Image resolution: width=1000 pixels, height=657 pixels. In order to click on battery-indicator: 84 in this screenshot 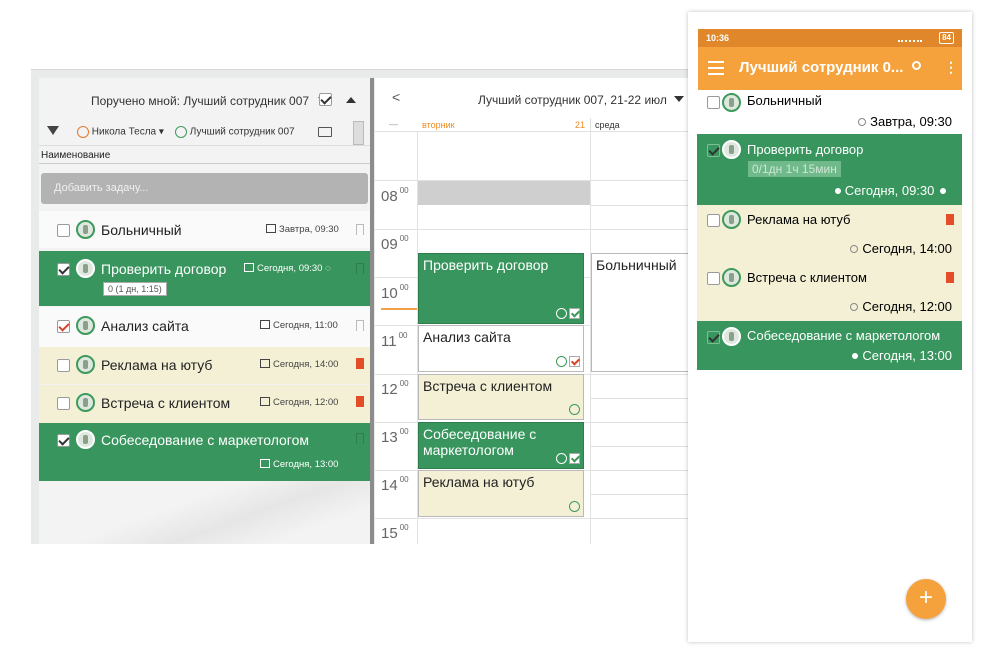, I will do `click(946, 38)`.